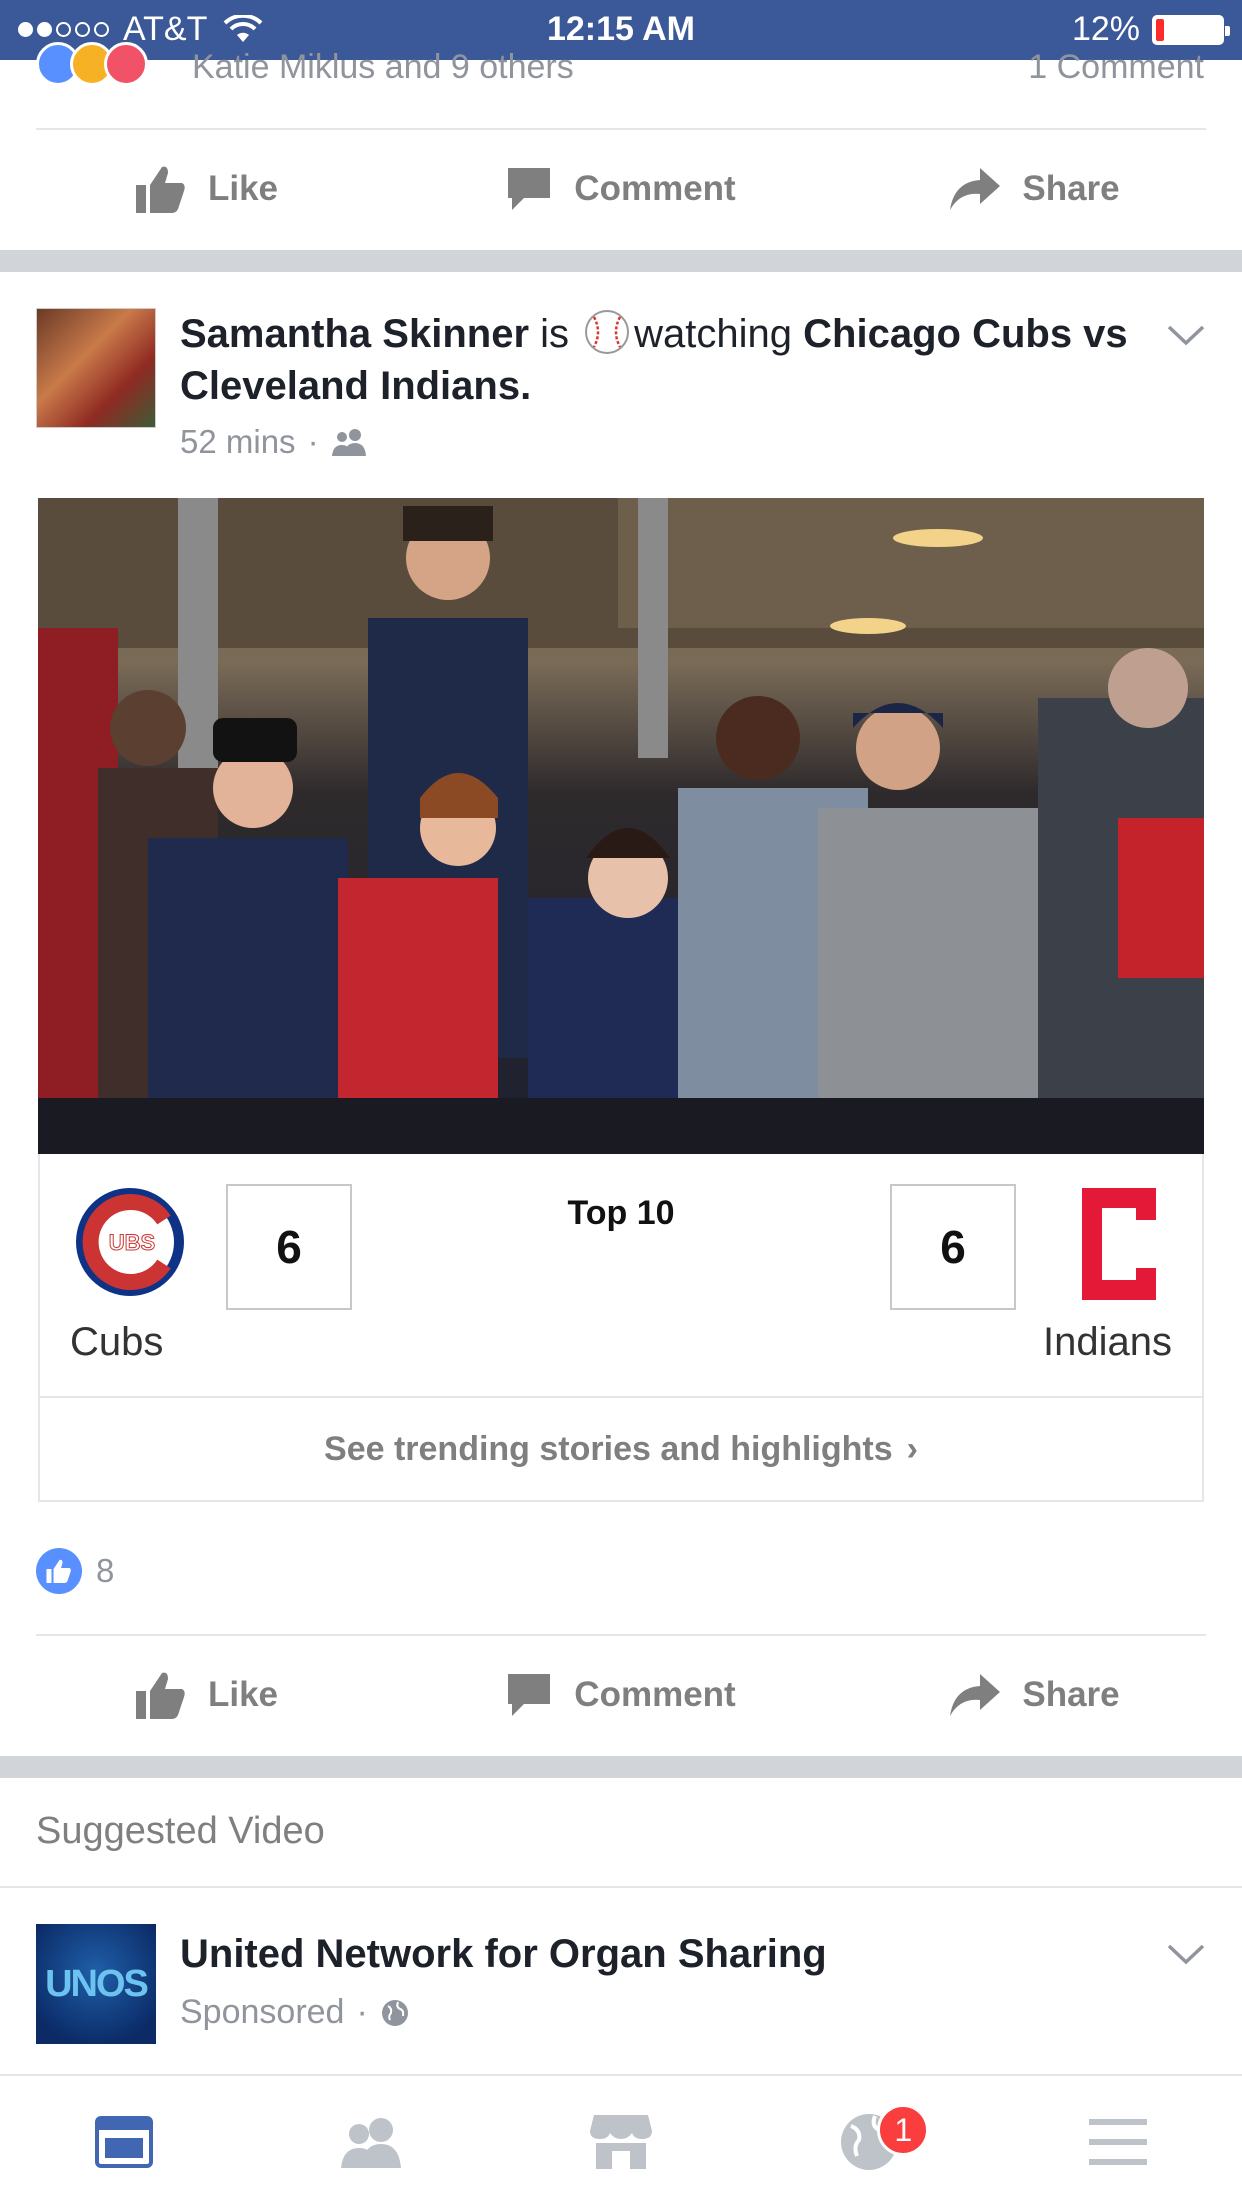 This screenshot has width=1242, height=2208. I want to click on away-score: 6, so click(953, 1247).